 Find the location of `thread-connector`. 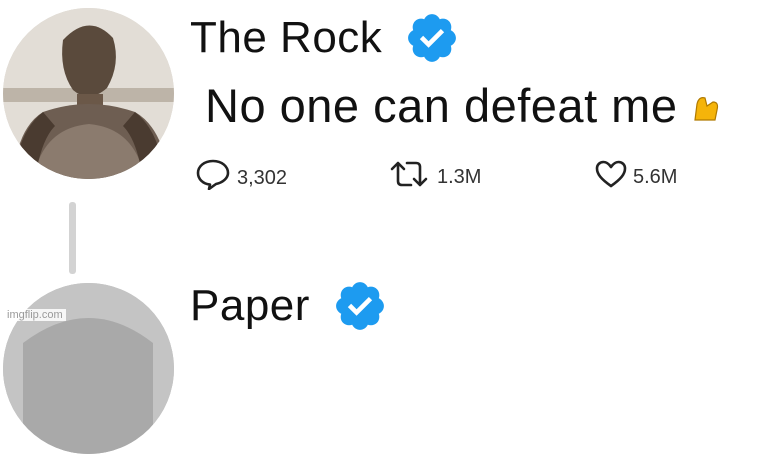

thread-connector is located at coordinates (72, 238).